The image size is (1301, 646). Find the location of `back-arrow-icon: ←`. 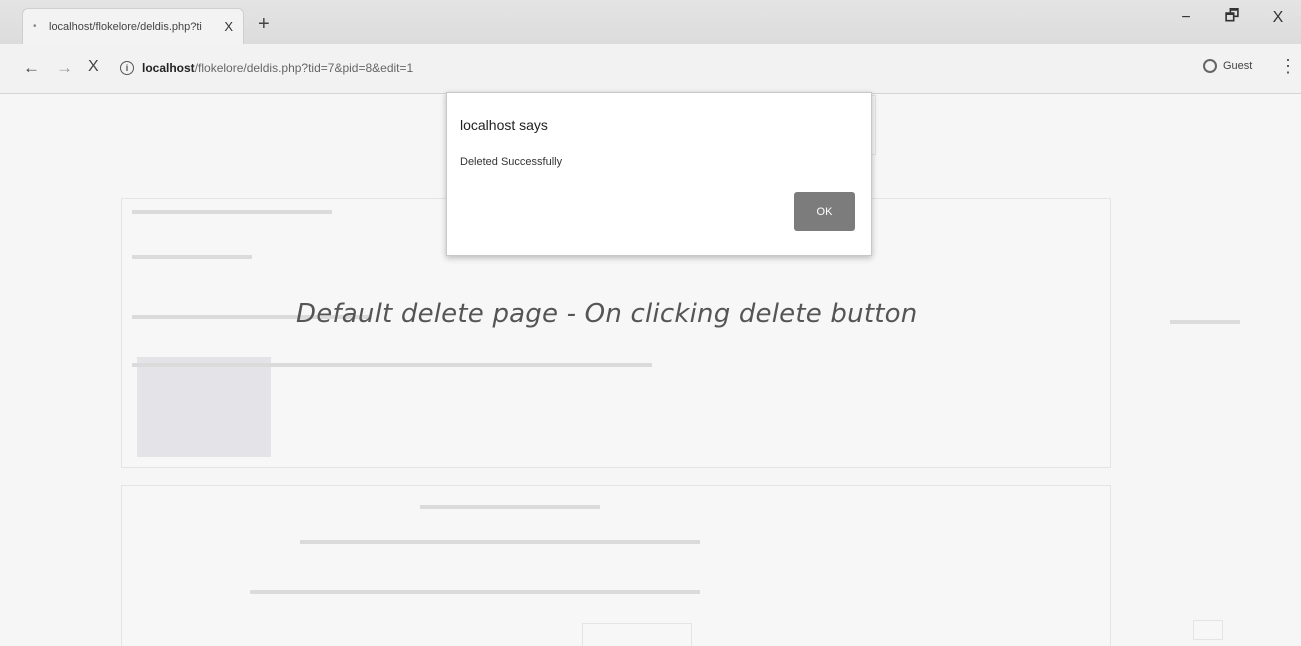

back-arrow-icon: ← is located at coordinates (31, 68).